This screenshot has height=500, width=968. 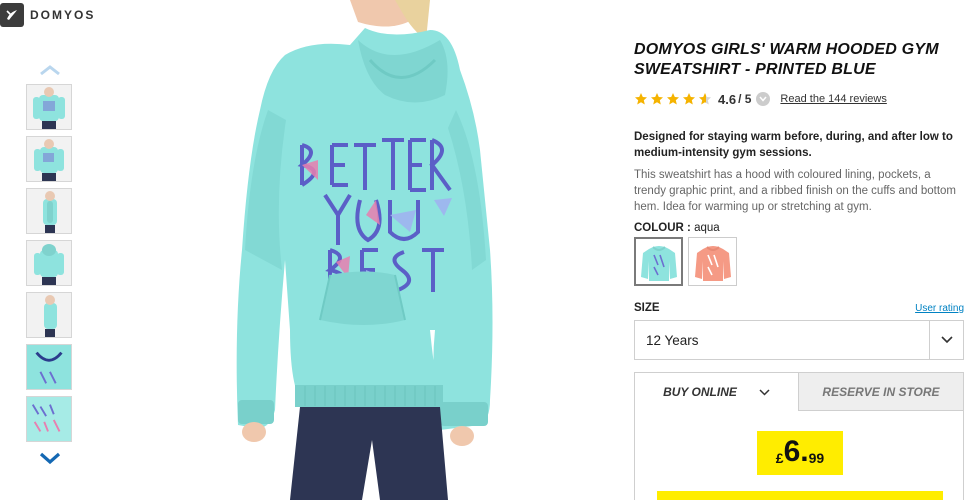 I want to click on thumbnail-side, so click(x=49, y=211).